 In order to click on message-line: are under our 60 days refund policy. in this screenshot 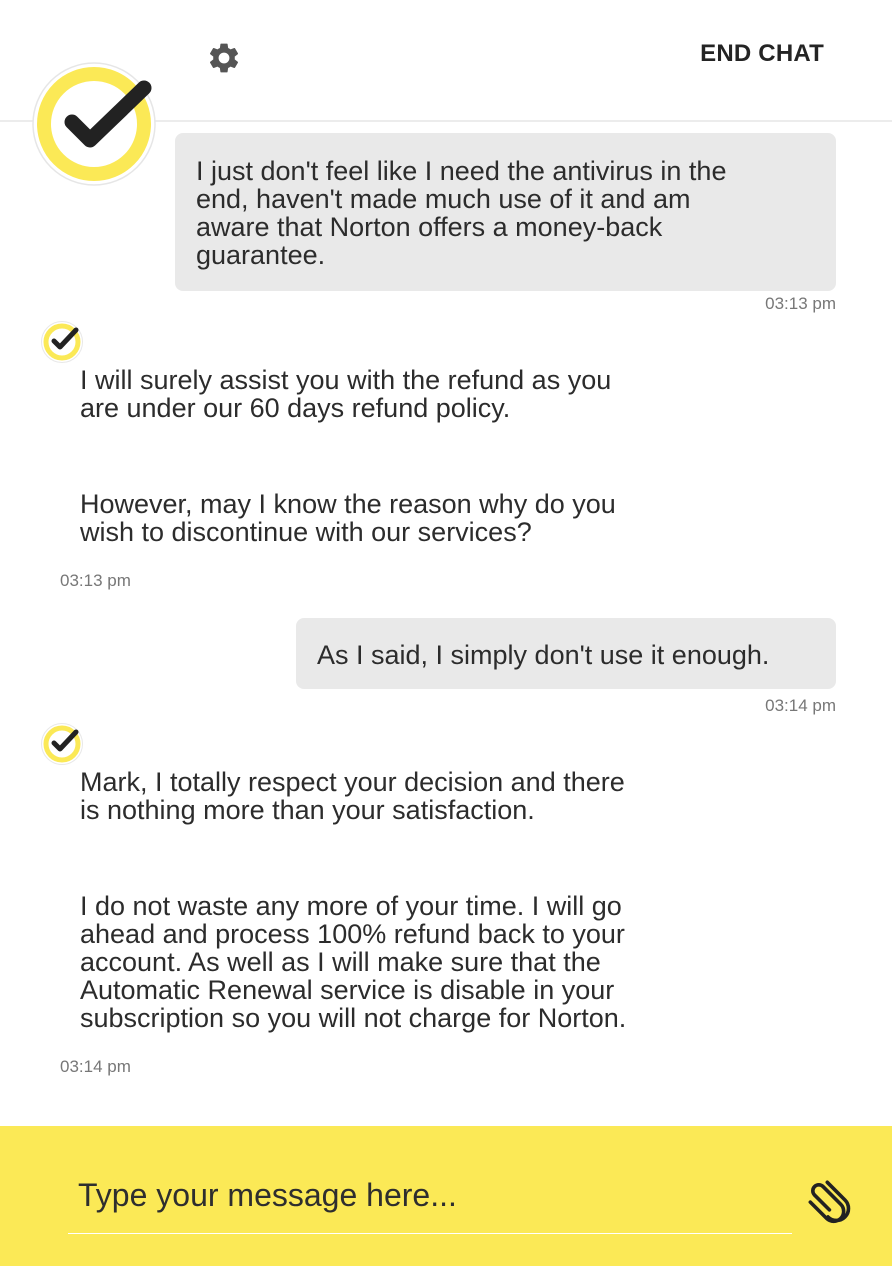, I will do `click(295, 408)`.